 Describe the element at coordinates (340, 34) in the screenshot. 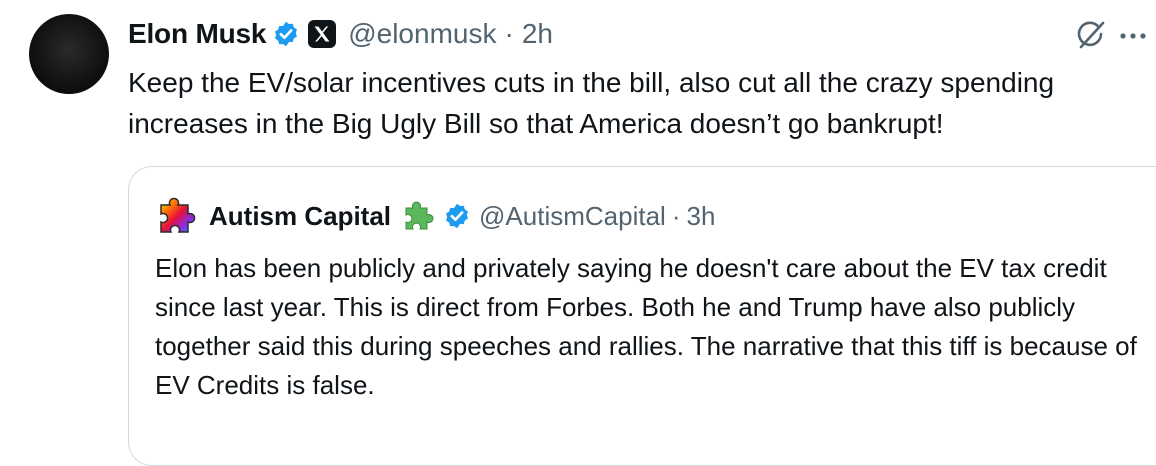

I see `tweet-header: Elon Musk @elonmusk · 2h` at that location.